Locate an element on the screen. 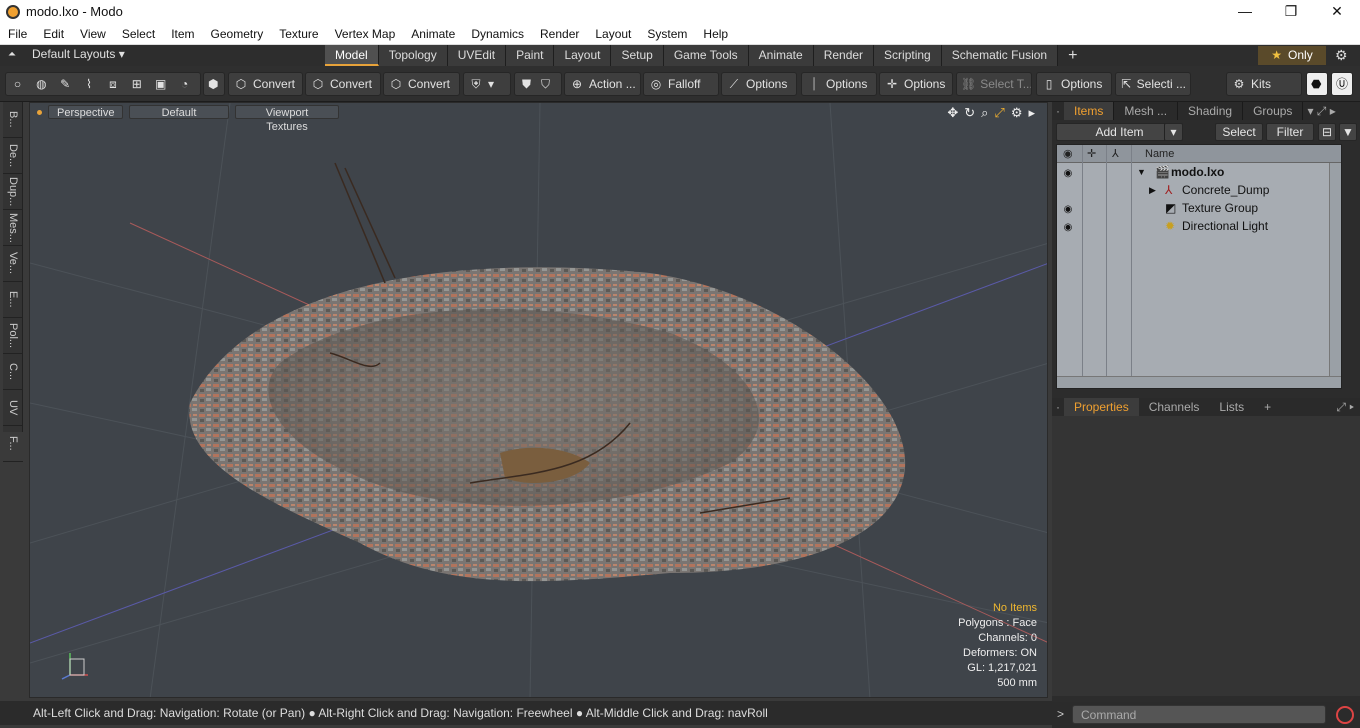 The width and height of the screenshot is (1360, 728). shading-dropdown: Default is located at coordinates (179, 112).